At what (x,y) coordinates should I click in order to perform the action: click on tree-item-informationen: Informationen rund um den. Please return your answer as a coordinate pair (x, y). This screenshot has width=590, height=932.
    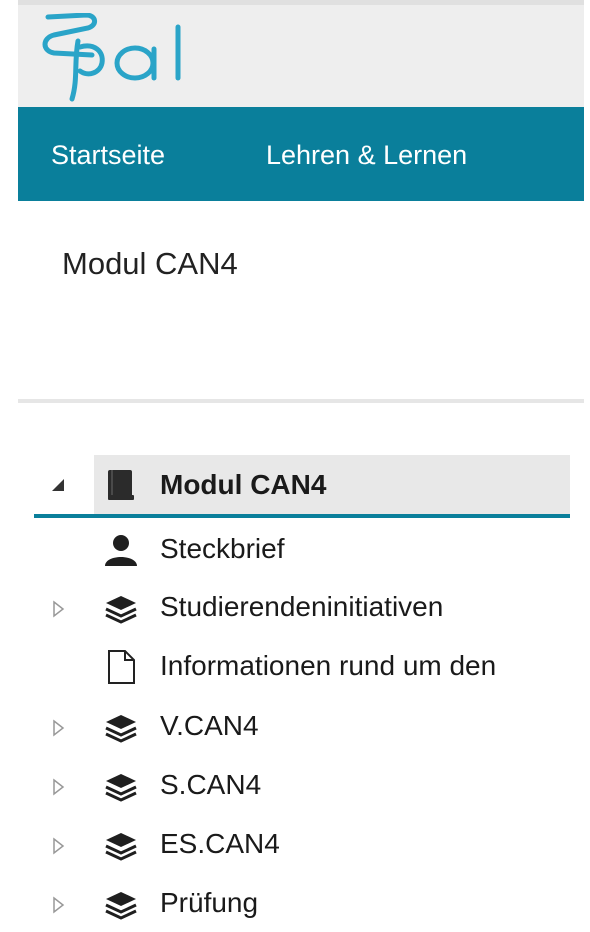
    Looking at the image, I should click on (295, 667).